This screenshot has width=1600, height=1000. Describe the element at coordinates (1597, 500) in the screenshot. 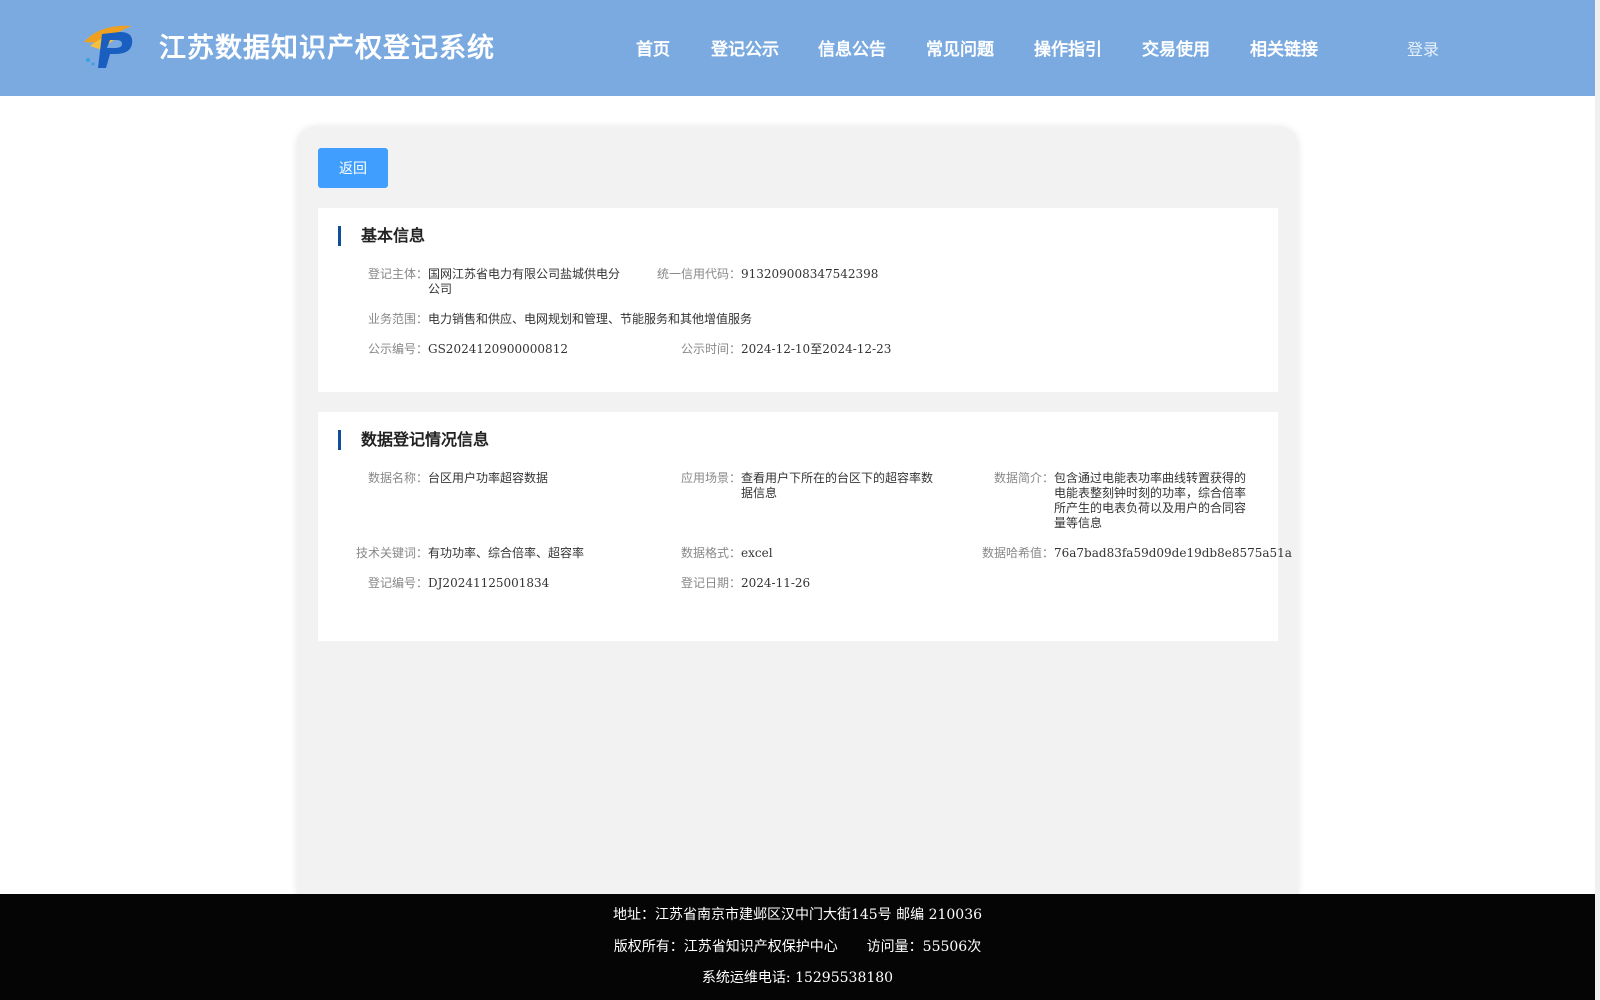

I see `page-scrollbar` at that location.